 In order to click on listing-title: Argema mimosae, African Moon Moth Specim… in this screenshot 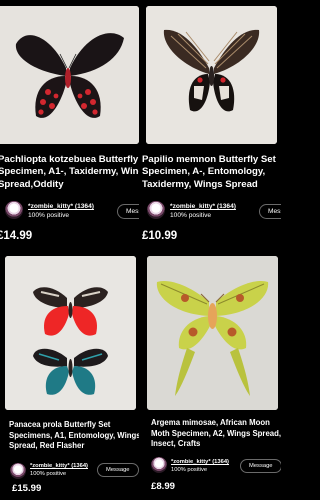, I will do `click(216, 434)`.